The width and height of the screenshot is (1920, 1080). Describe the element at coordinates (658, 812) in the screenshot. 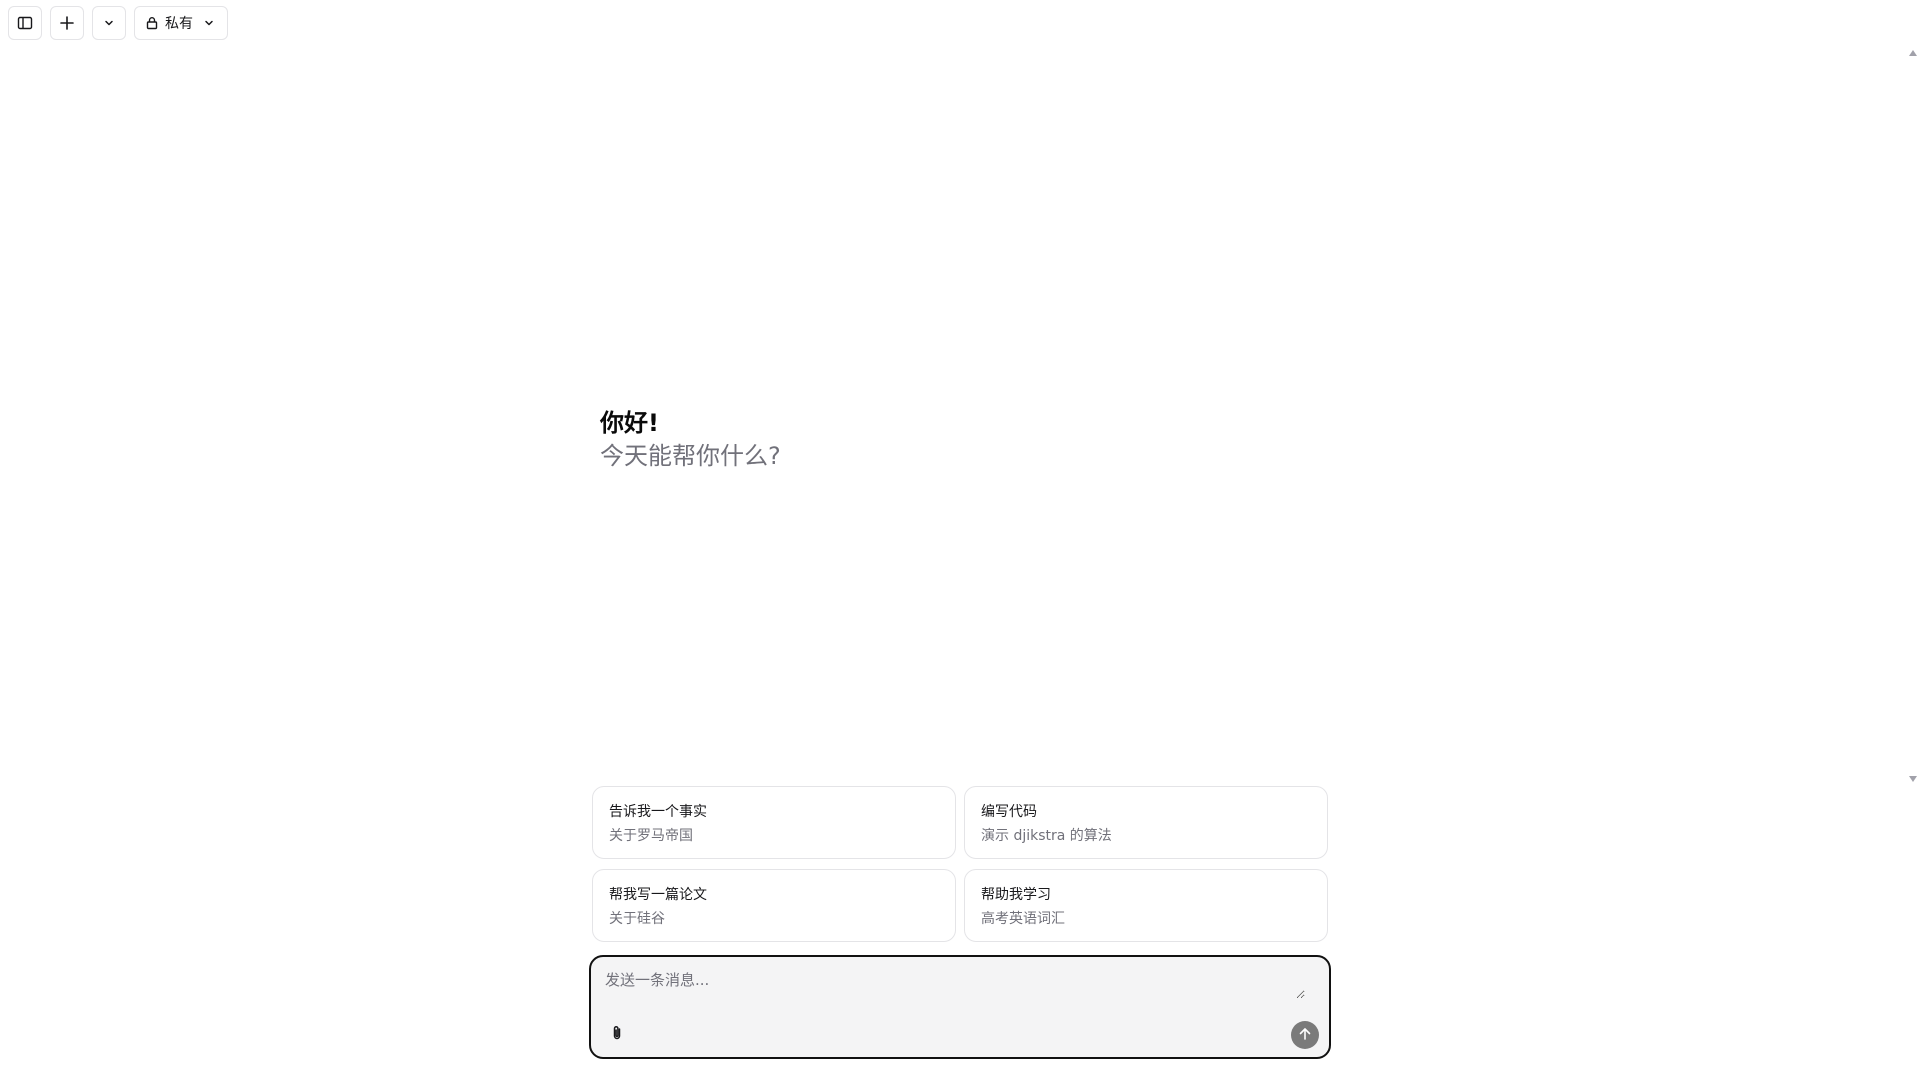

I see `suggestion-title: 告诉我一个事实` at that location.